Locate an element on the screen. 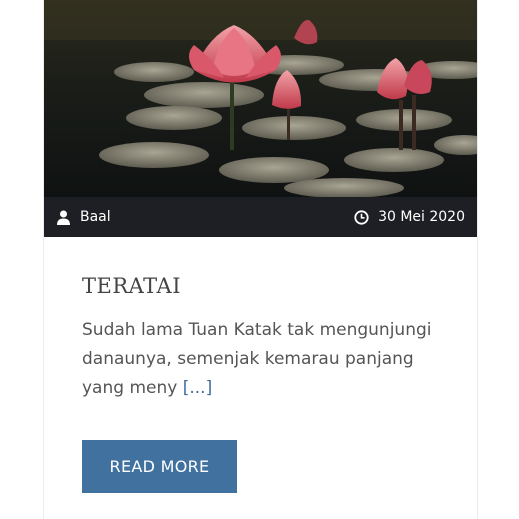  post-date: 30 Mei 2020 is located at coordinates (409, 217).